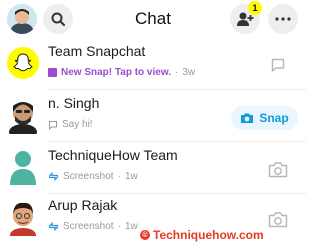 This screenshot has width=320, height=246. I want to click on chat-name: n. Singh, so click(74, 103).